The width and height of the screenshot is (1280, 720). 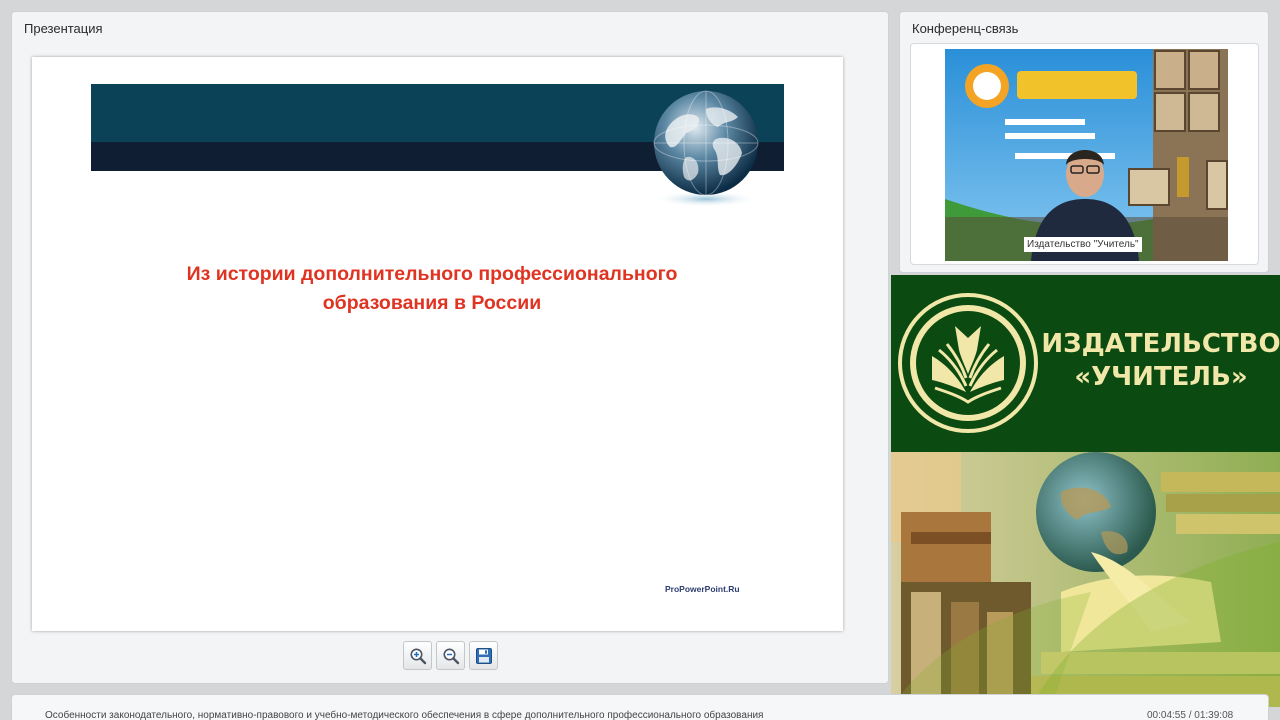 I want to click on zoom-in-icon, so click(x=418, y=656).